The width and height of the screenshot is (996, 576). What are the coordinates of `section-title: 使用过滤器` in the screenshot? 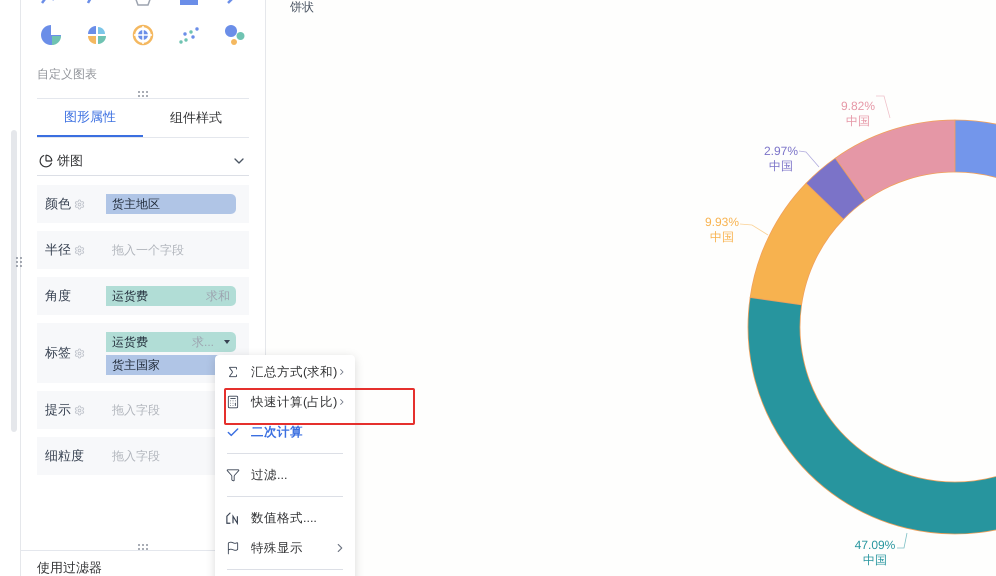 It's located at (69, 567).